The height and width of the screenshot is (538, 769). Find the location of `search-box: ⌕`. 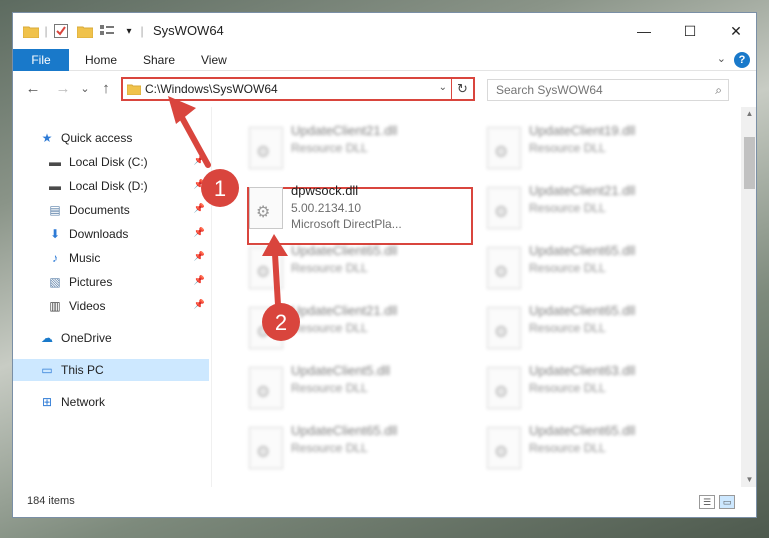

search-box: ⌕ is located at coordinates (608, 90).